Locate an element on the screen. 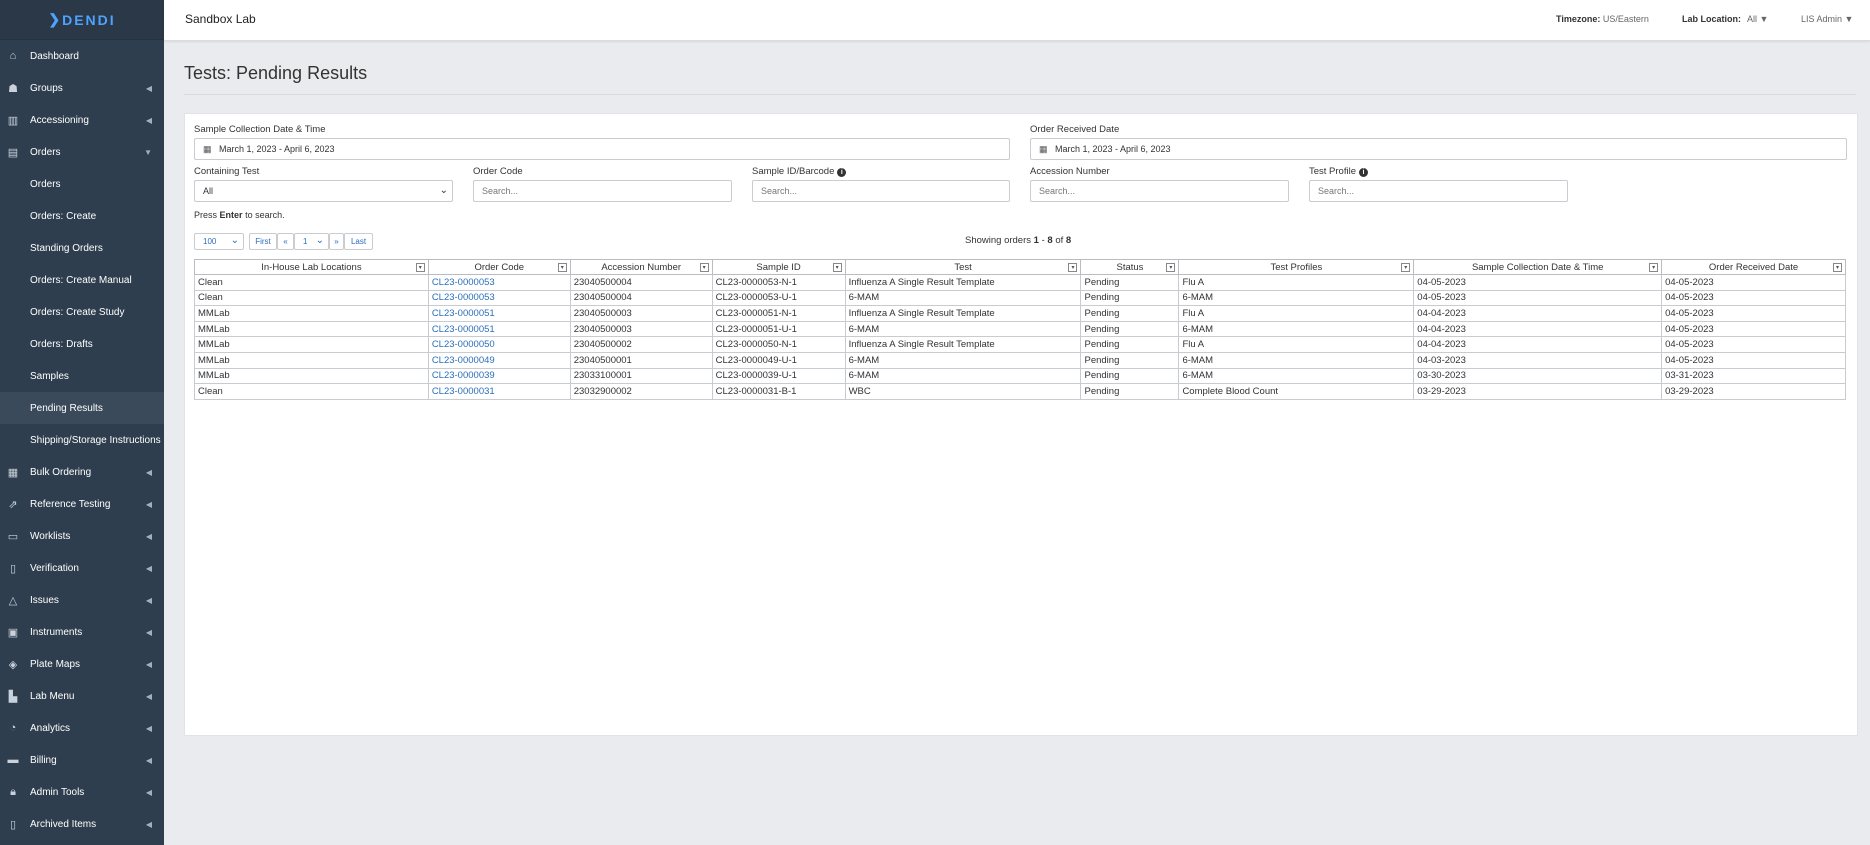  sidebar-item-admin-tools: 🔒︎ Admin Tools ◀ is located at coordinates (82, 792).